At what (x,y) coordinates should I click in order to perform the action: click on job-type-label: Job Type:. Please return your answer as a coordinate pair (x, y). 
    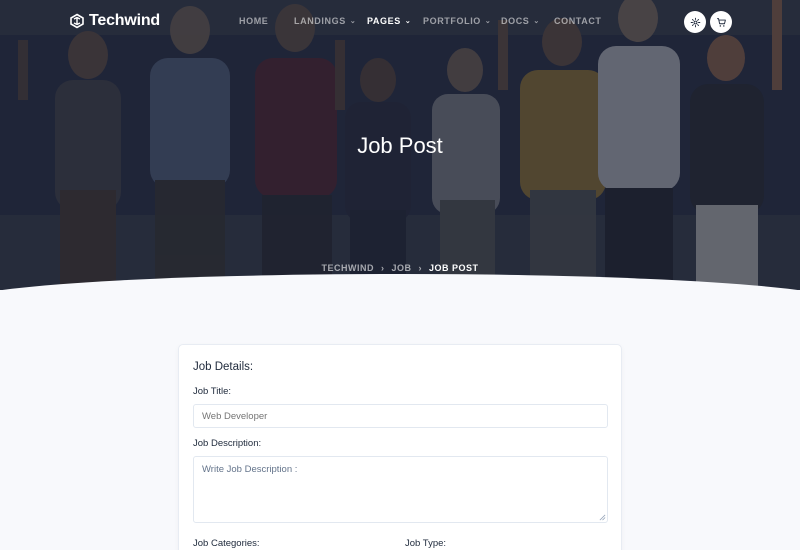
    Looking at the image, I should click on (426, 543).